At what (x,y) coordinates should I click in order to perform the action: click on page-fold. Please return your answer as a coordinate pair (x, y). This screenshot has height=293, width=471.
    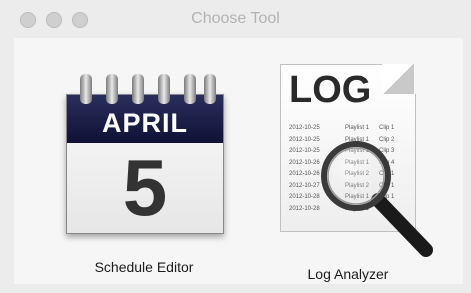
    Looking at the image, I should click on (398, 79).